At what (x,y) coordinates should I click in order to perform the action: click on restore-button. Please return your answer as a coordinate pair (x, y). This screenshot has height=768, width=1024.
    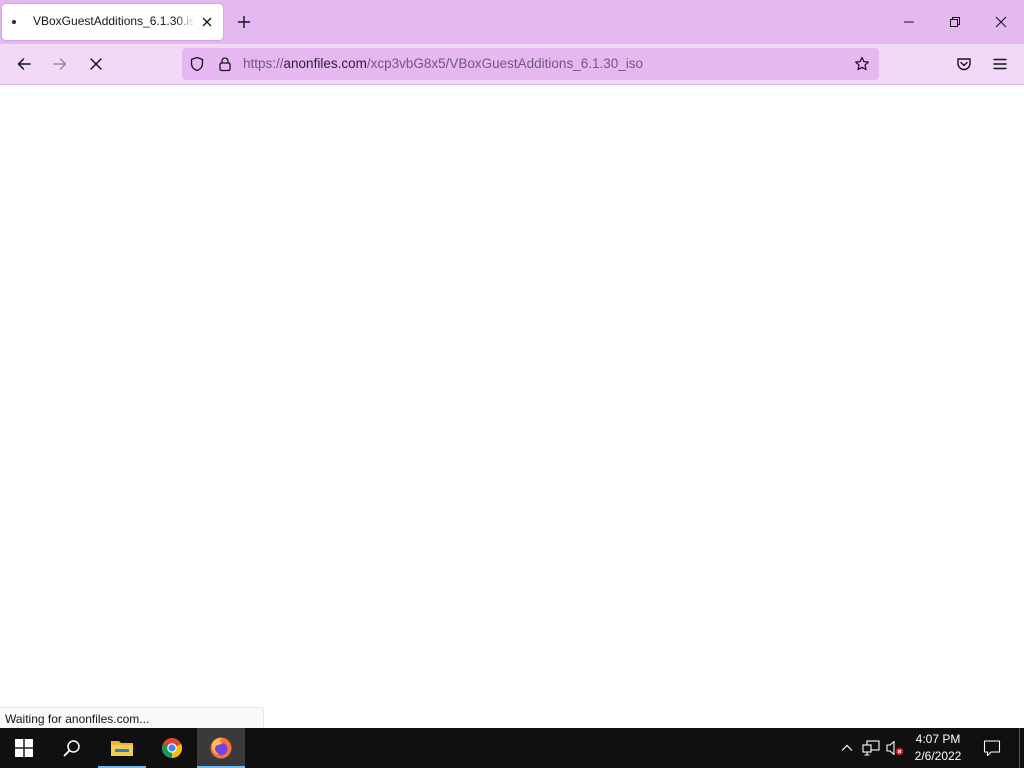
    Looking at the image, I should click on (955, 22).